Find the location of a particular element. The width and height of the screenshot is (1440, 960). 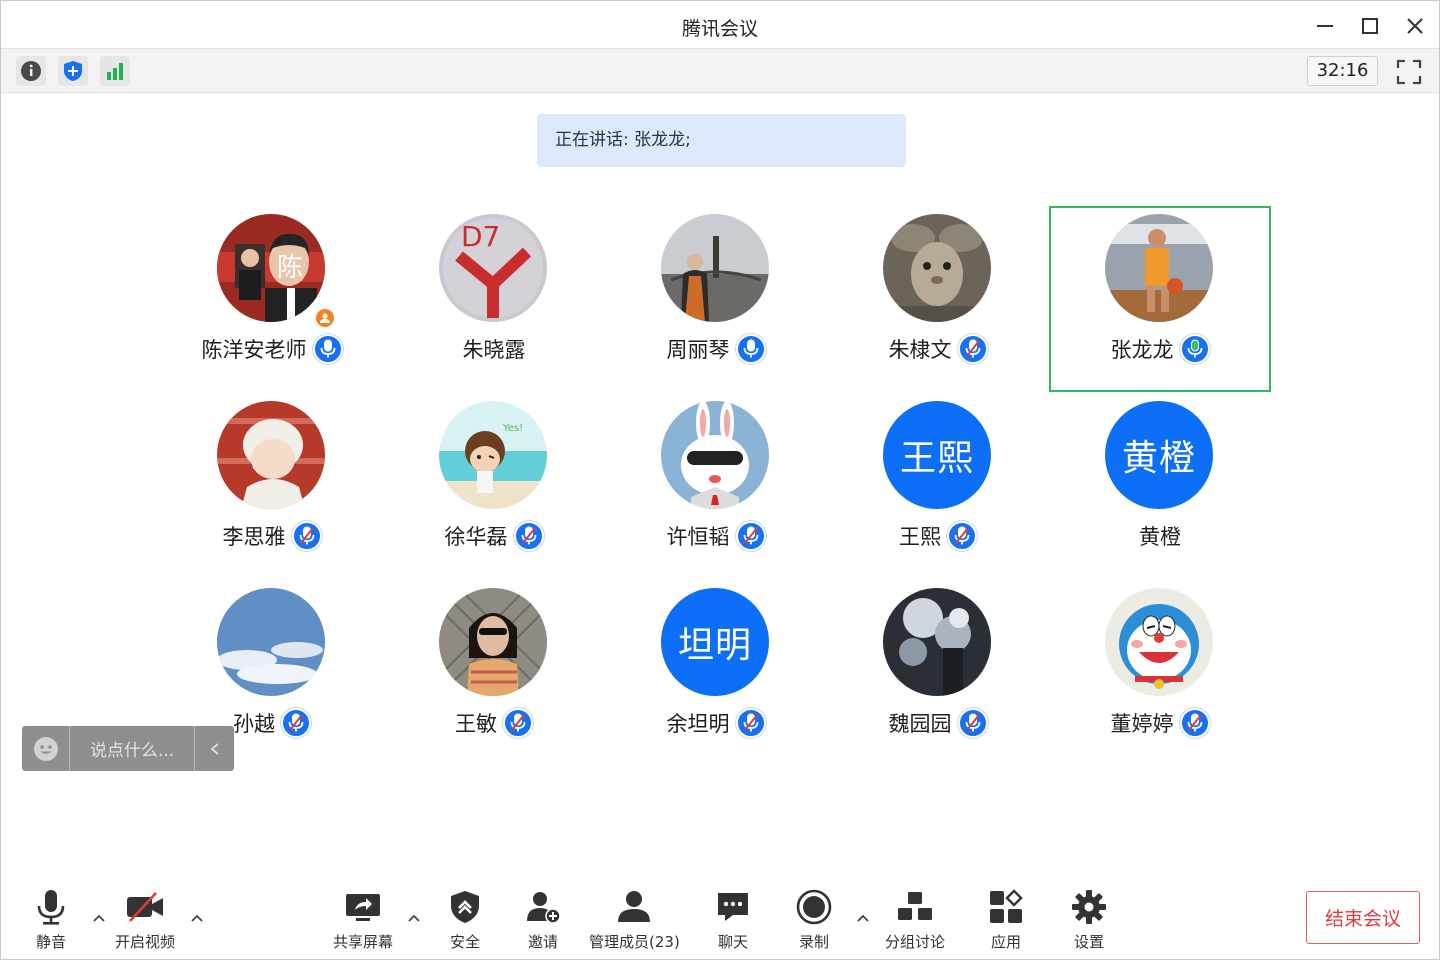

chat-button: 聊天 is located at coordinates (733, 919).